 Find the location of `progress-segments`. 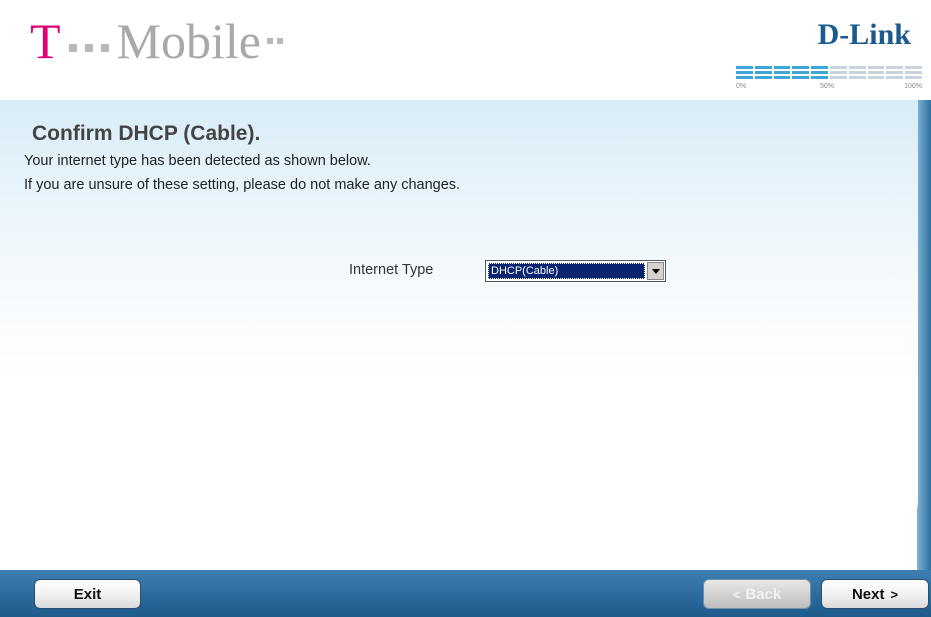

progress-segments is located at coordinates (829, 73).